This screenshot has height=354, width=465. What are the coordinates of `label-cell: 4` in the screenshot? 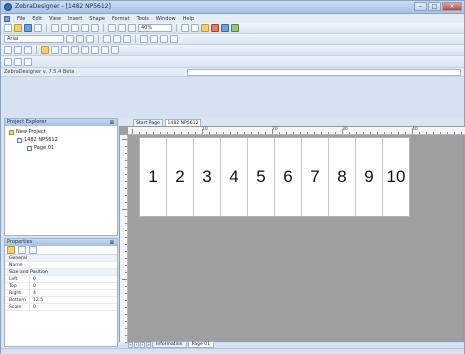 It's located at (234, 177).